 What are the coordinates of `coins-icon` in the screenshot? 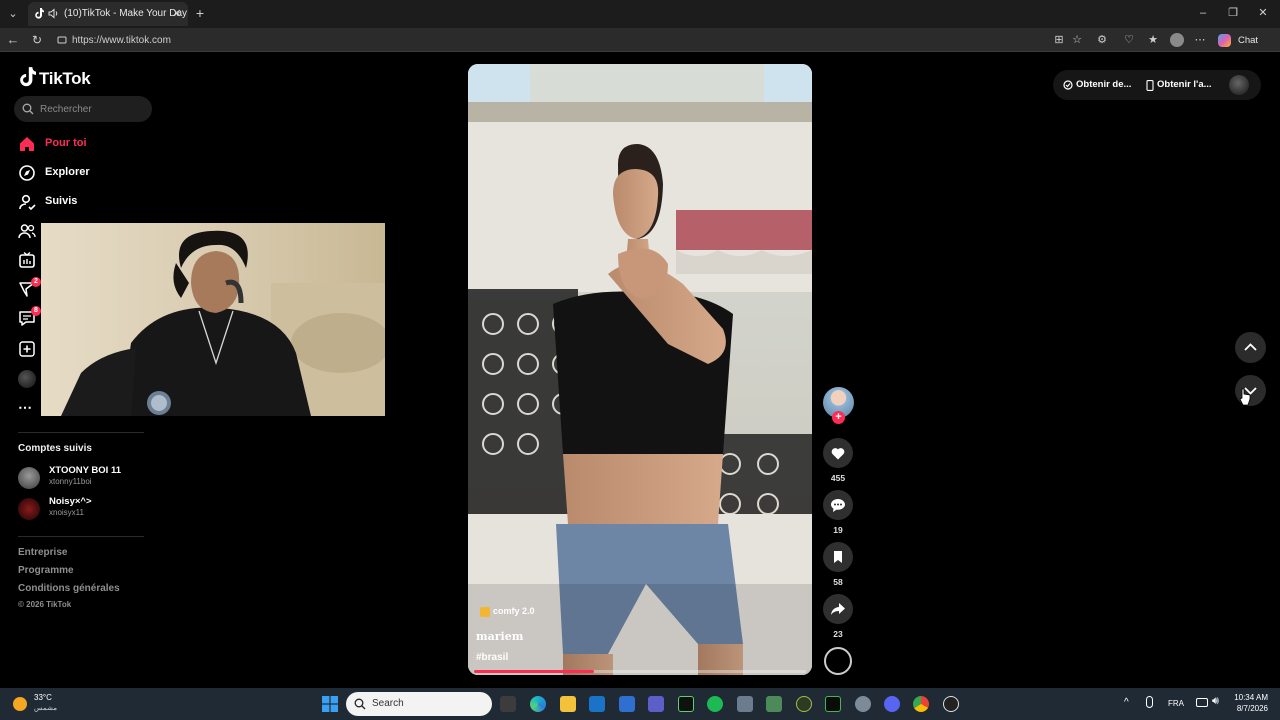 It's located at (1068, 85).